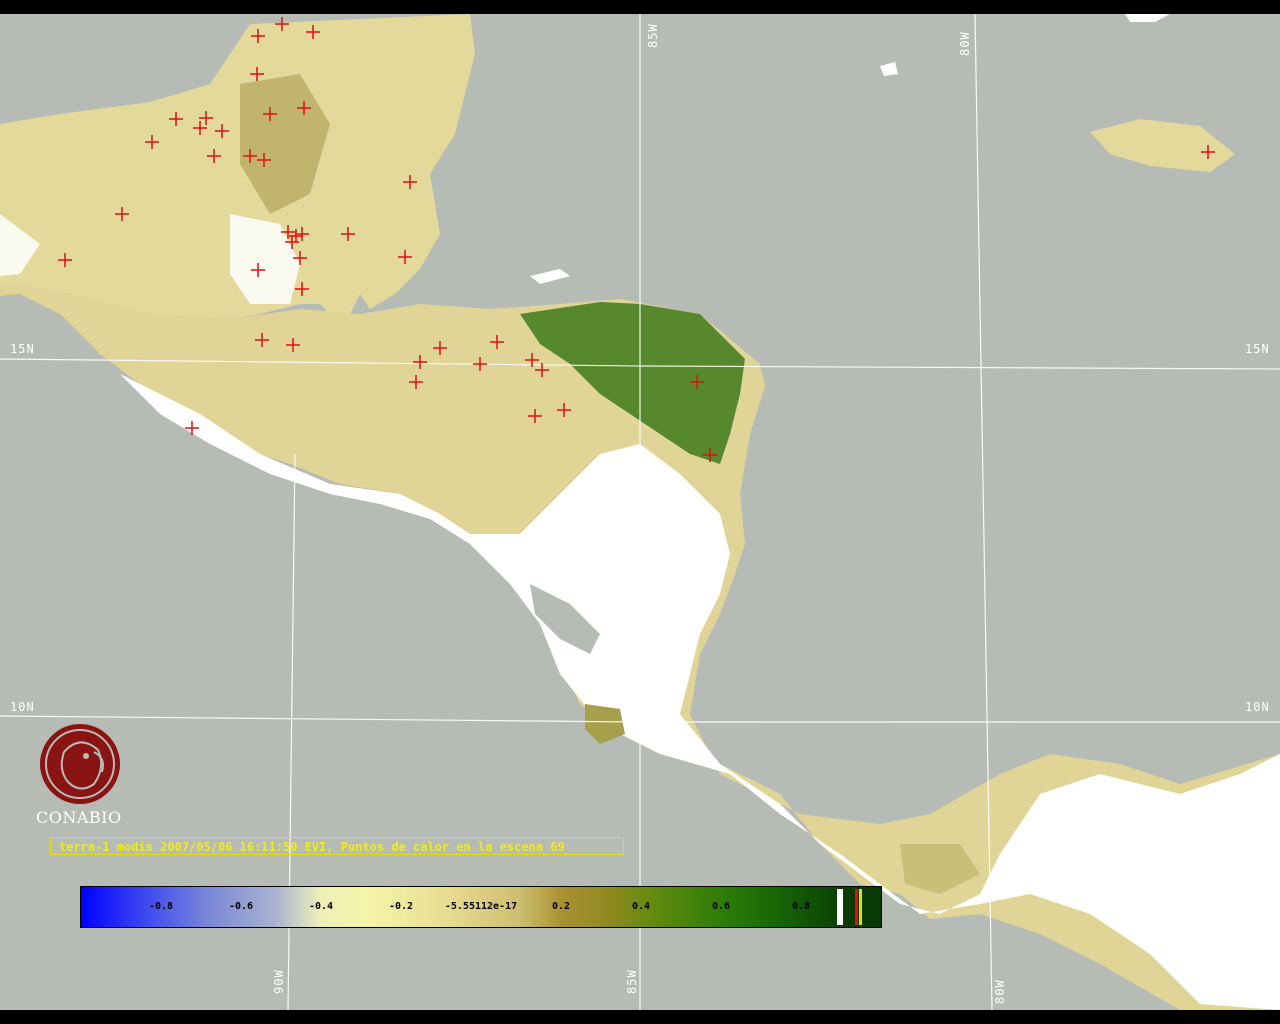 The height and width of the screenshot is (1024, 1280). I want to click on colorbar-tick: 0.6, so click(721, 906).